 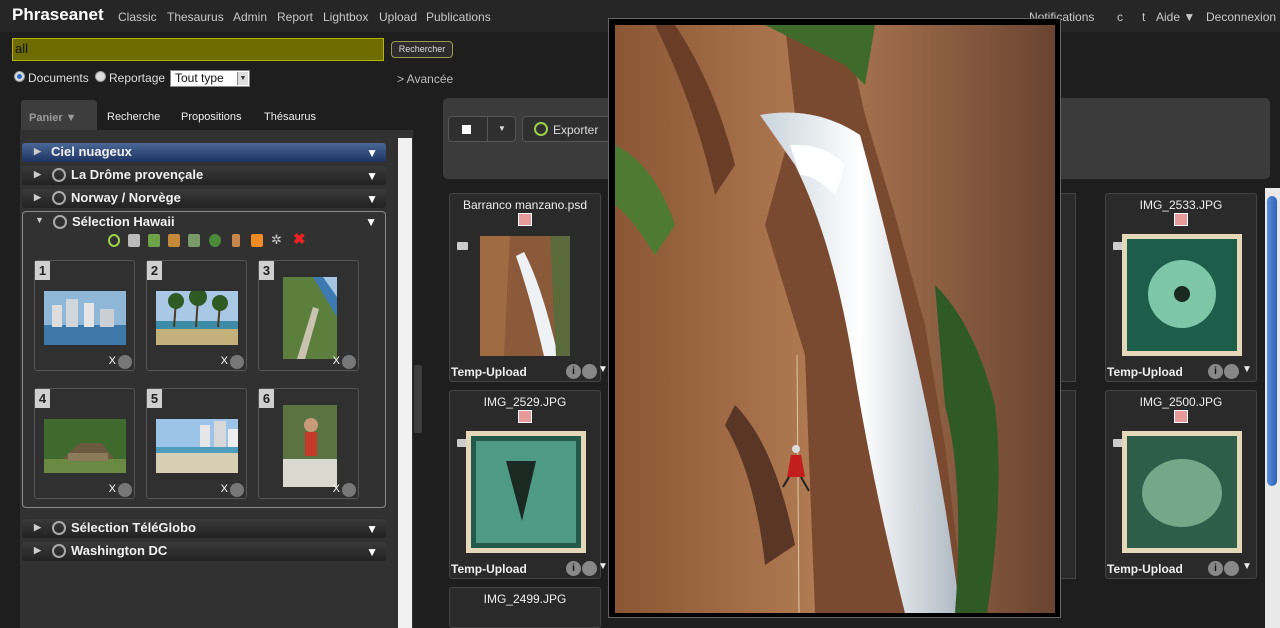 I want to click on tab-thesaurus: Thésaurus, so click(x=290, y=117).